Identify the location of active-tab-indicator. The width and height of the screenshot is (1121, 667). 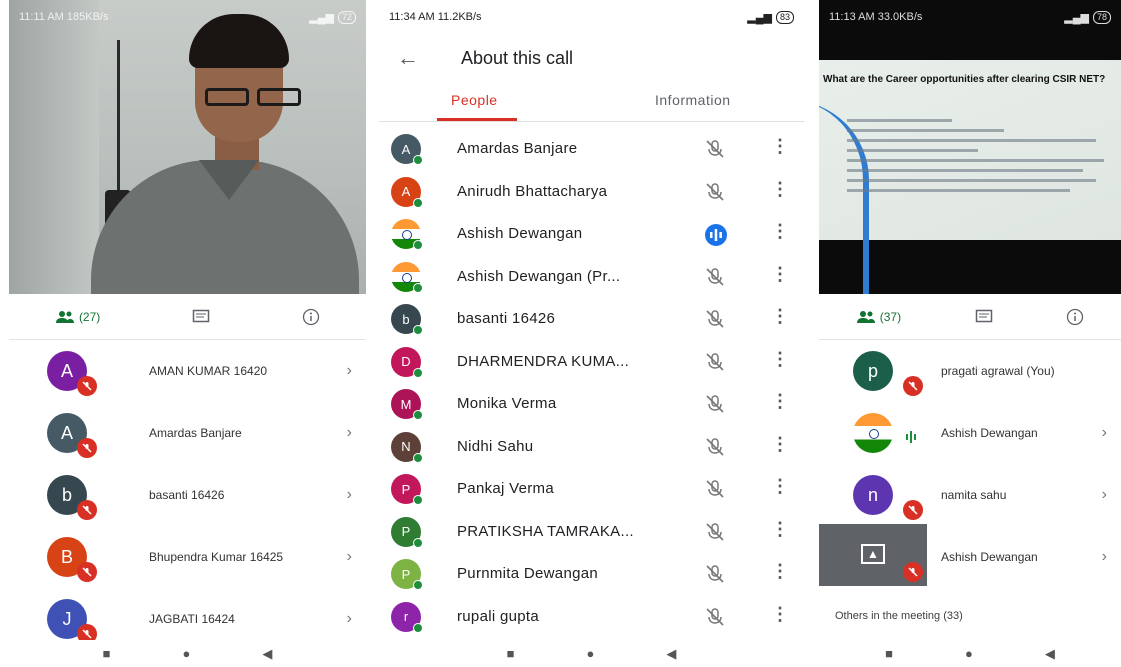
(477, 119).